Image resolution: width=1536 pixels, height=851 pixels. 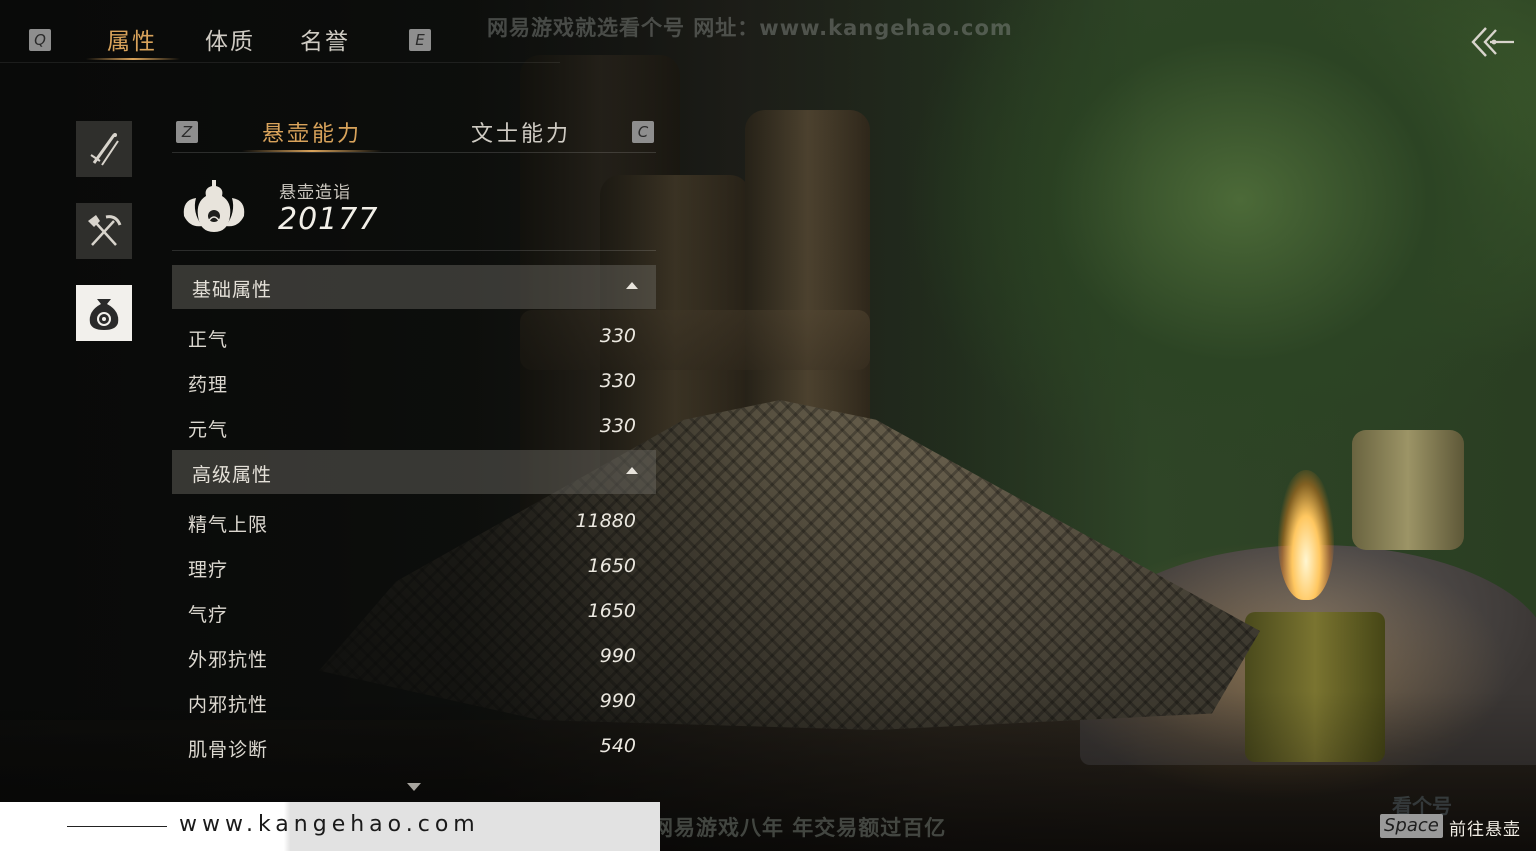 I want to click on prev-subtab-key: Z, so click(x=187, y=132).